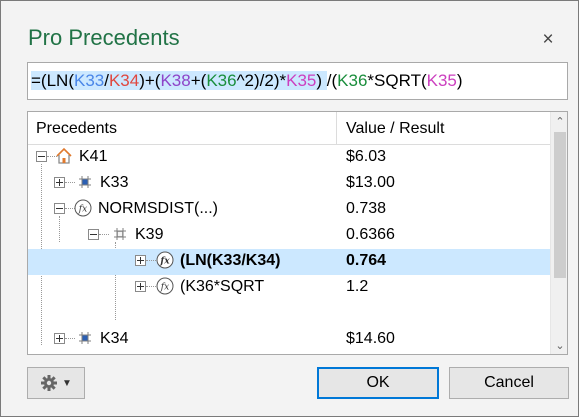 This screenshot has height=417, width=579. I want to click on row-label: K39, so click(149, 234).